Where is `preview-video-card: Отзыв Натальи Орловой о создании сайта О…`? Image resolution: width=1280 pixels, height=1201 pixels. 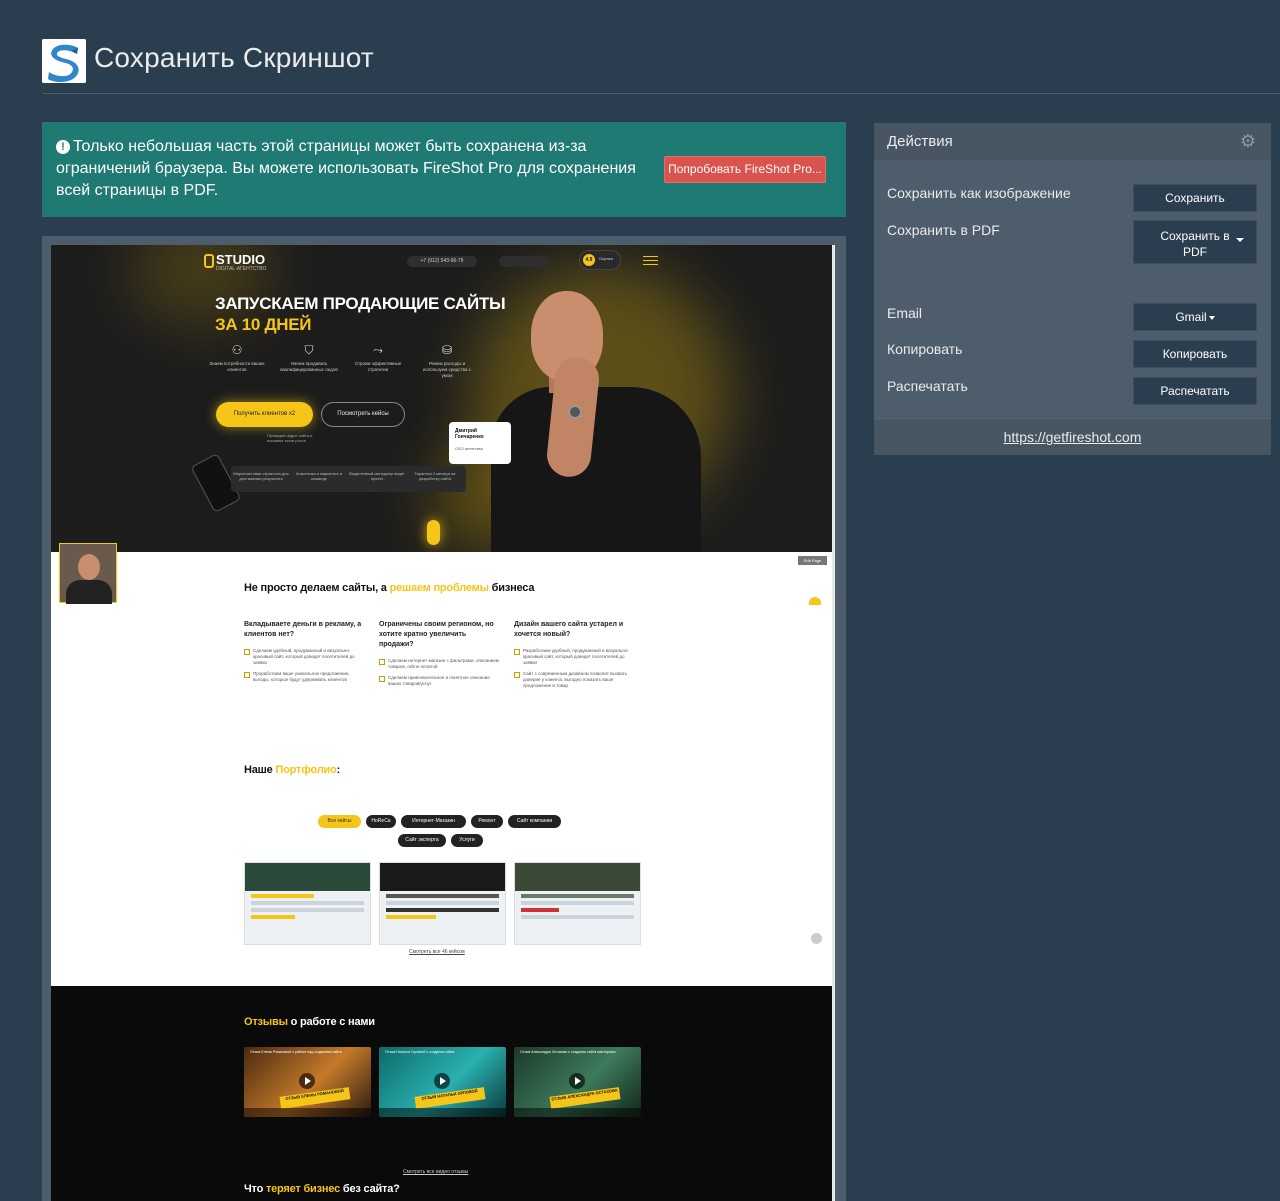 preview-video-card: Отзыв Натальи Орловой о создании сайта О… is located at coordinates (442, 1082).